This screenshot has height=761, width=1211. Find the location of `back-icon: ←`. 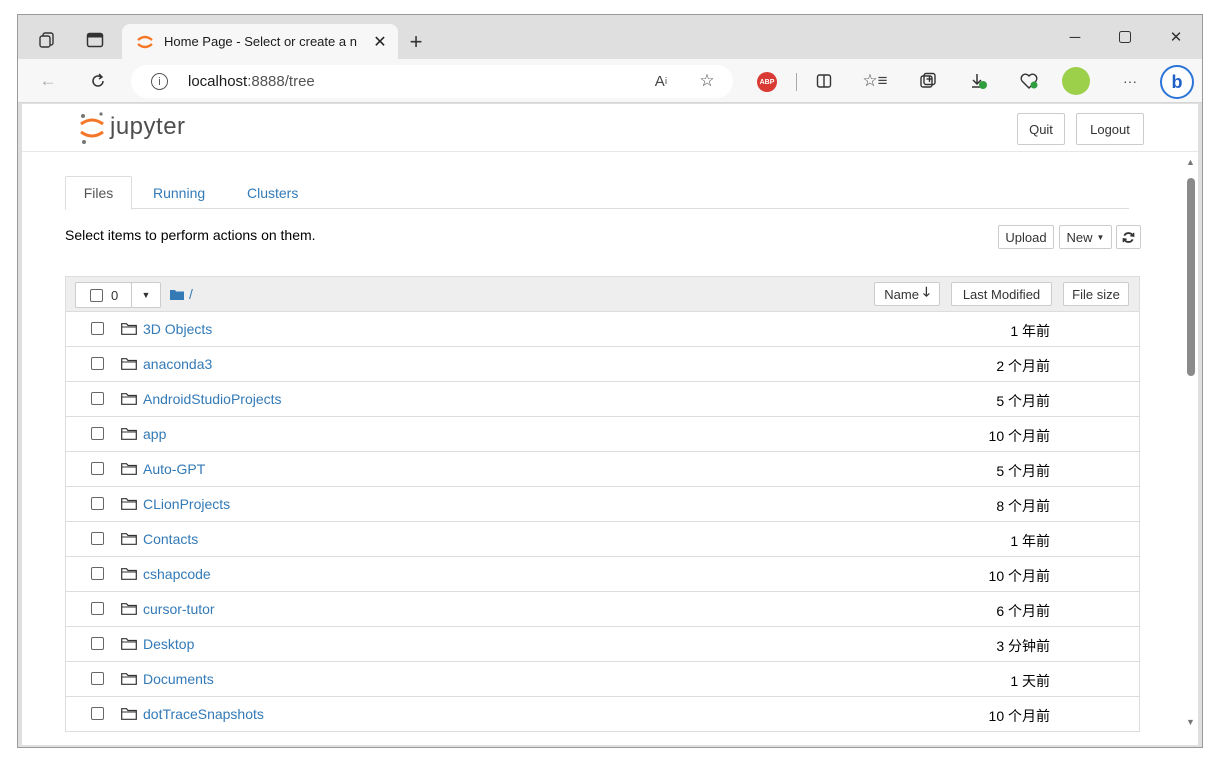

back-icon: ← is located at coordinates (48, 81).